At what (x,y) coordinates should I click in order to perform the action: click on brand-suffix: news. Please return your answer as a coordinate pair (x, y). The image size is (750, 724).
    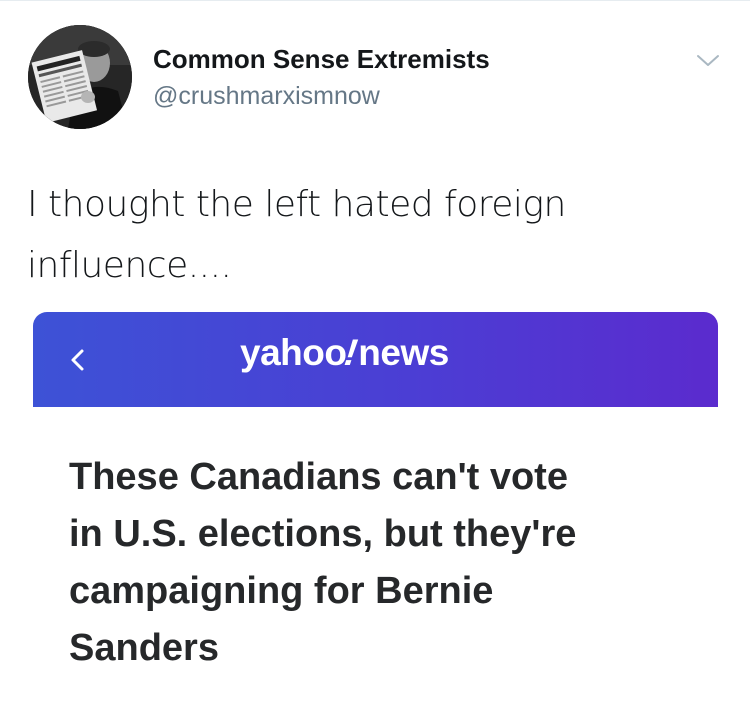
    Looking at the image, I should click on (403, 352).